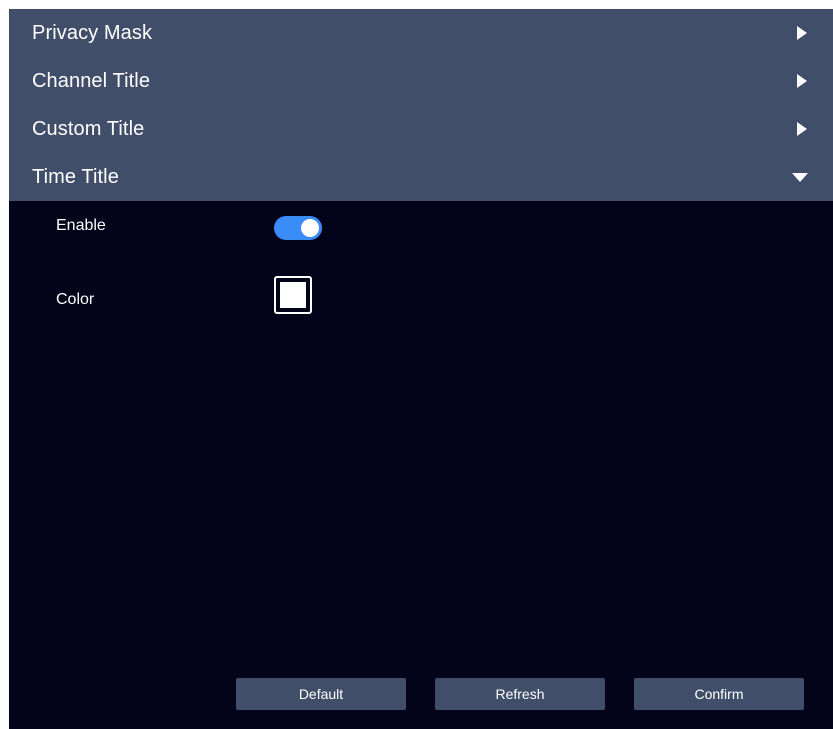 This screenshot has width=833, height=729. What do you see at coordinates (421, 129) in the screenshot?
I see `section-custom-title: Custom Title` at bounding box center [421, 129].